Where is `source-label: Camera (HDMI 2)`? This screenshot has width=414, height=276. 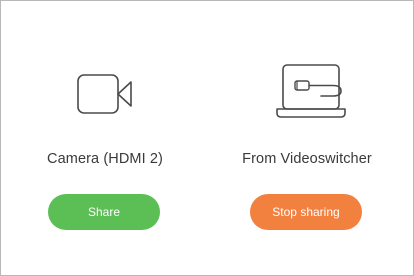
source-label: Camera (HDMI 2) is located at coordinates (105, 159).